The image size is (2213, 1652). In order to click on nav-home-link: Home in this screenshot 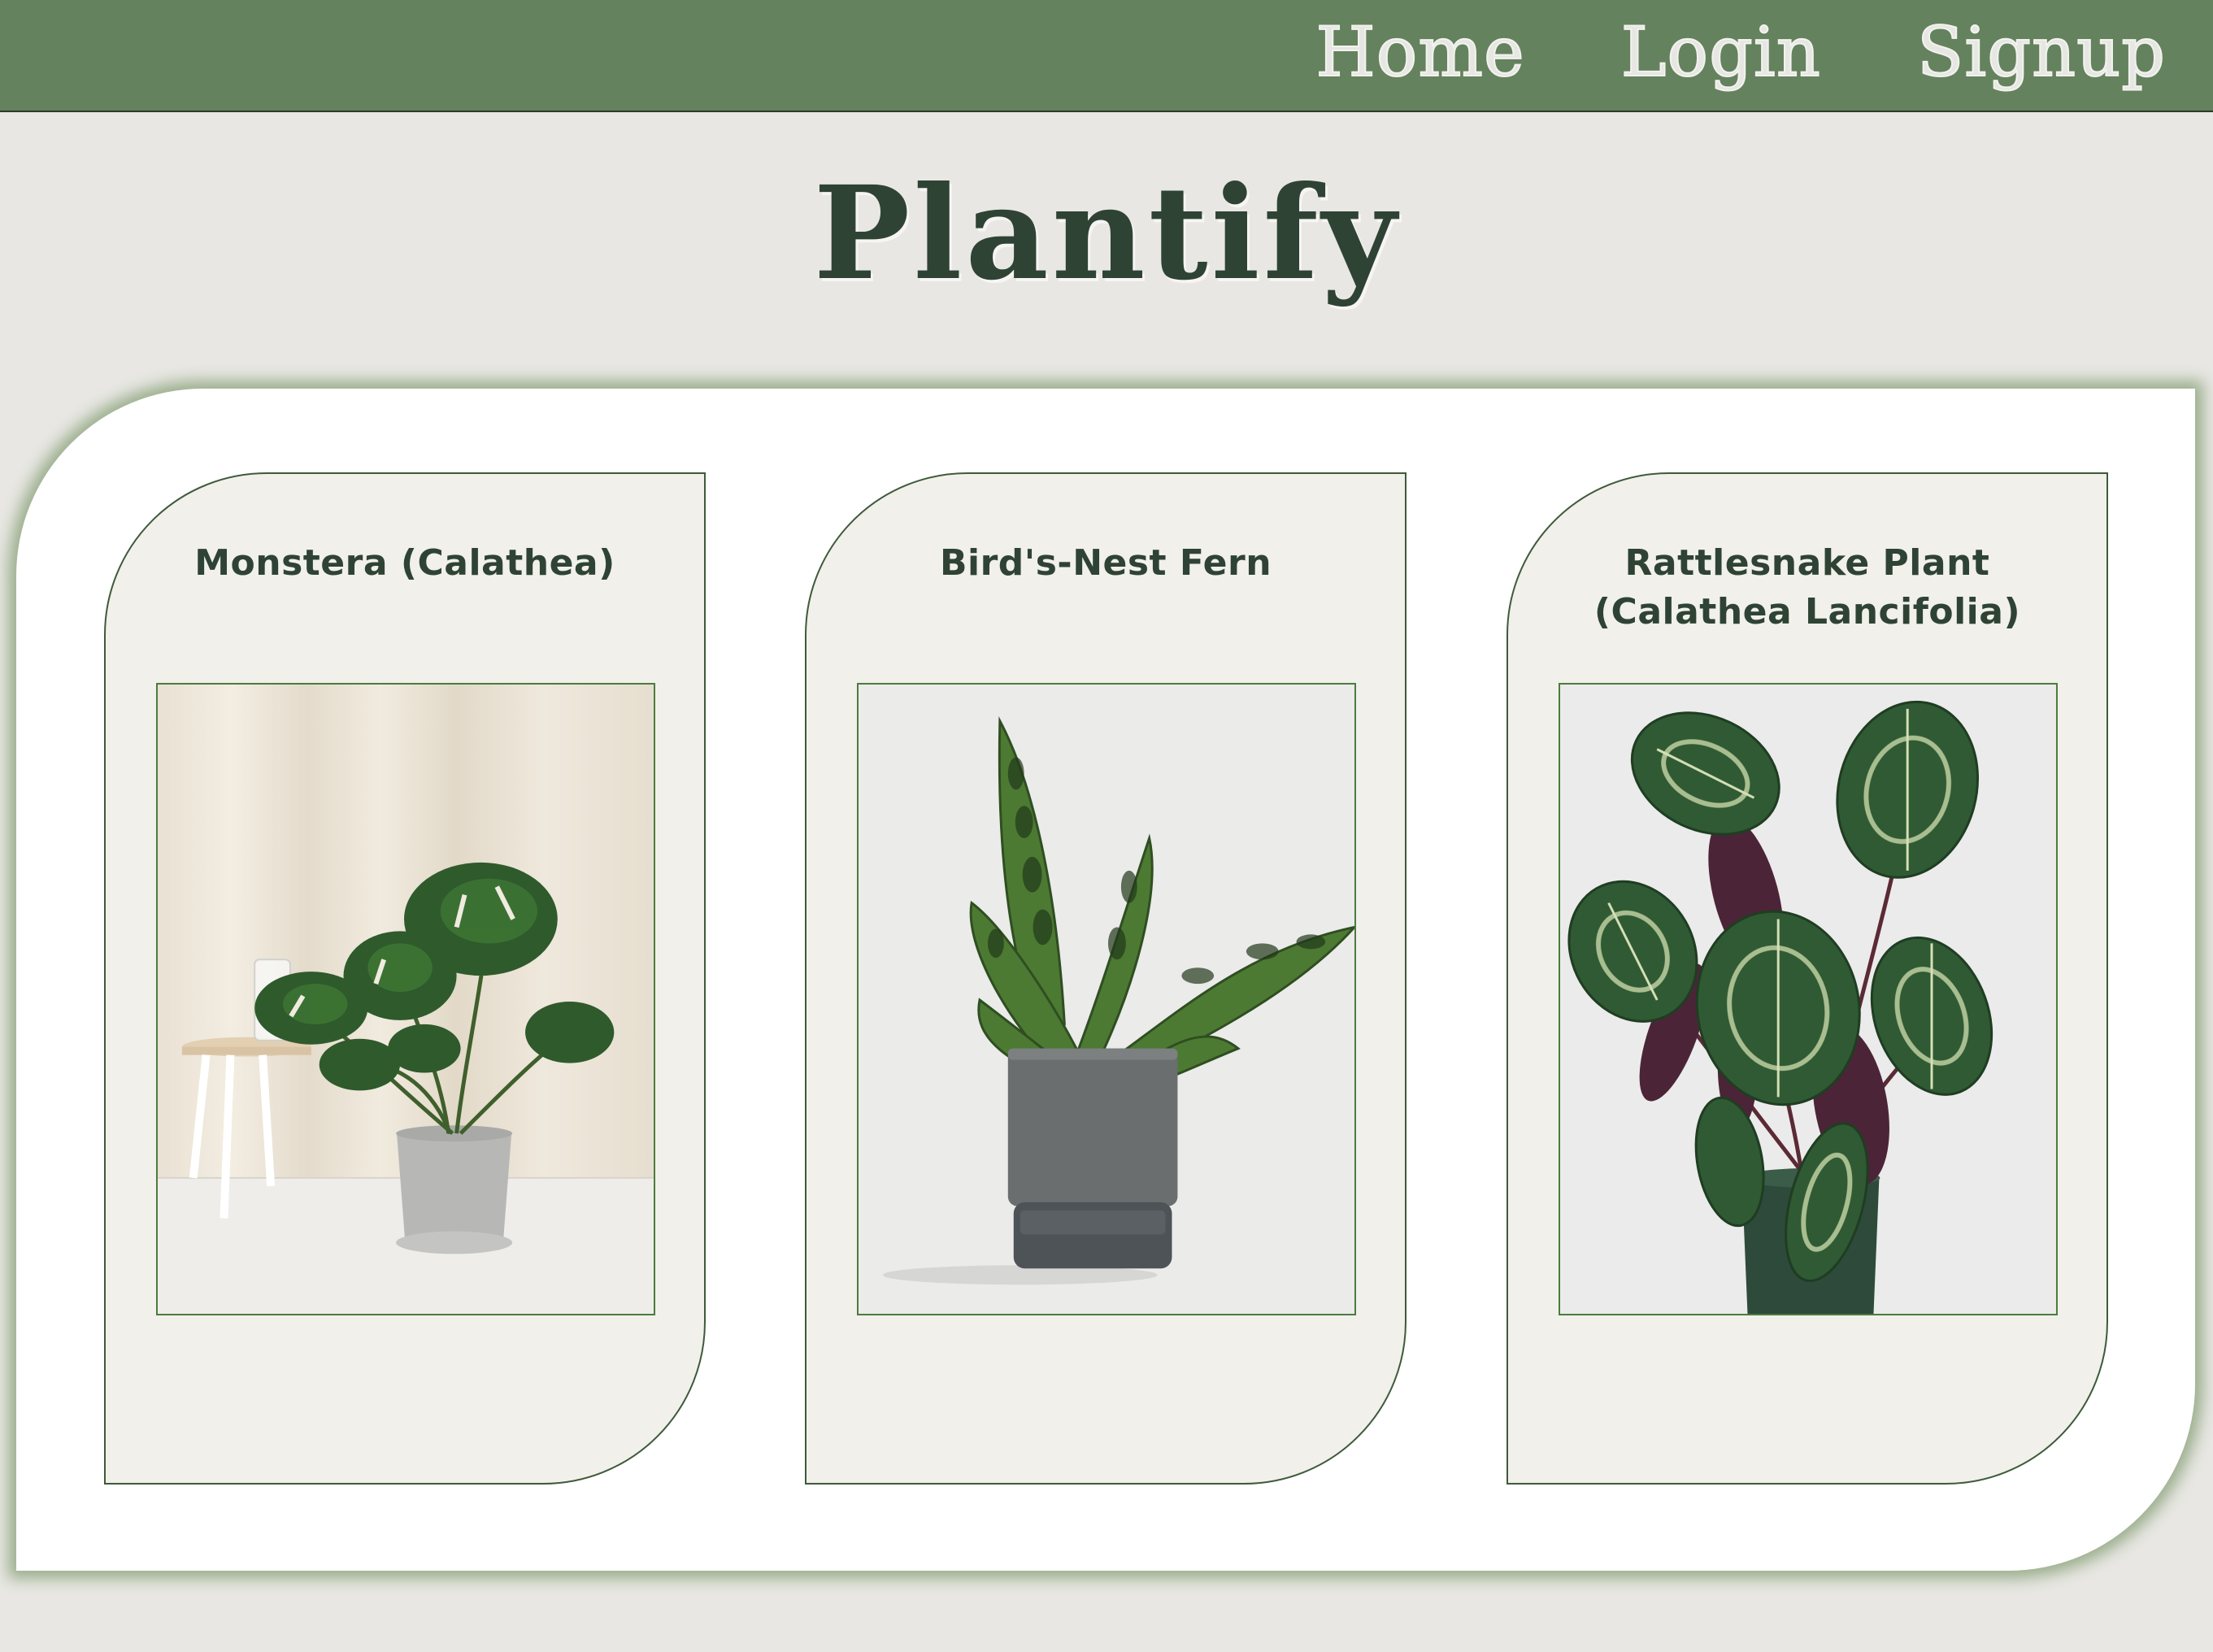, I will do `click(1420, 52)`.